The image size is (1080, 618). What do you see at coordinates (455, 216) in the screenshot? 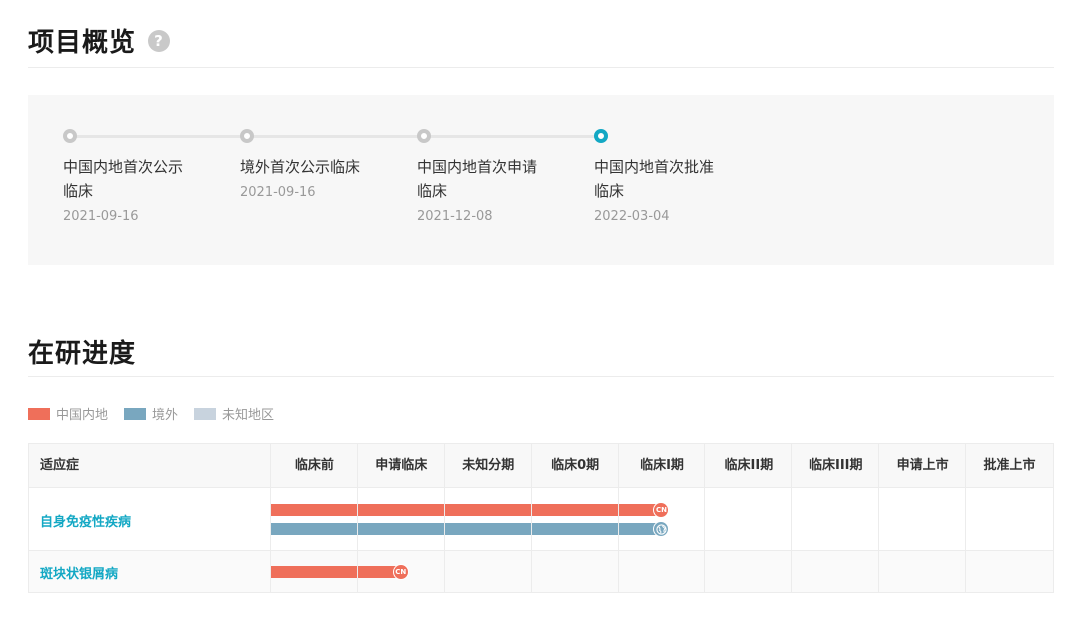
I see `milestone-date: 2021-12-08` at bounding box center [455, 216].